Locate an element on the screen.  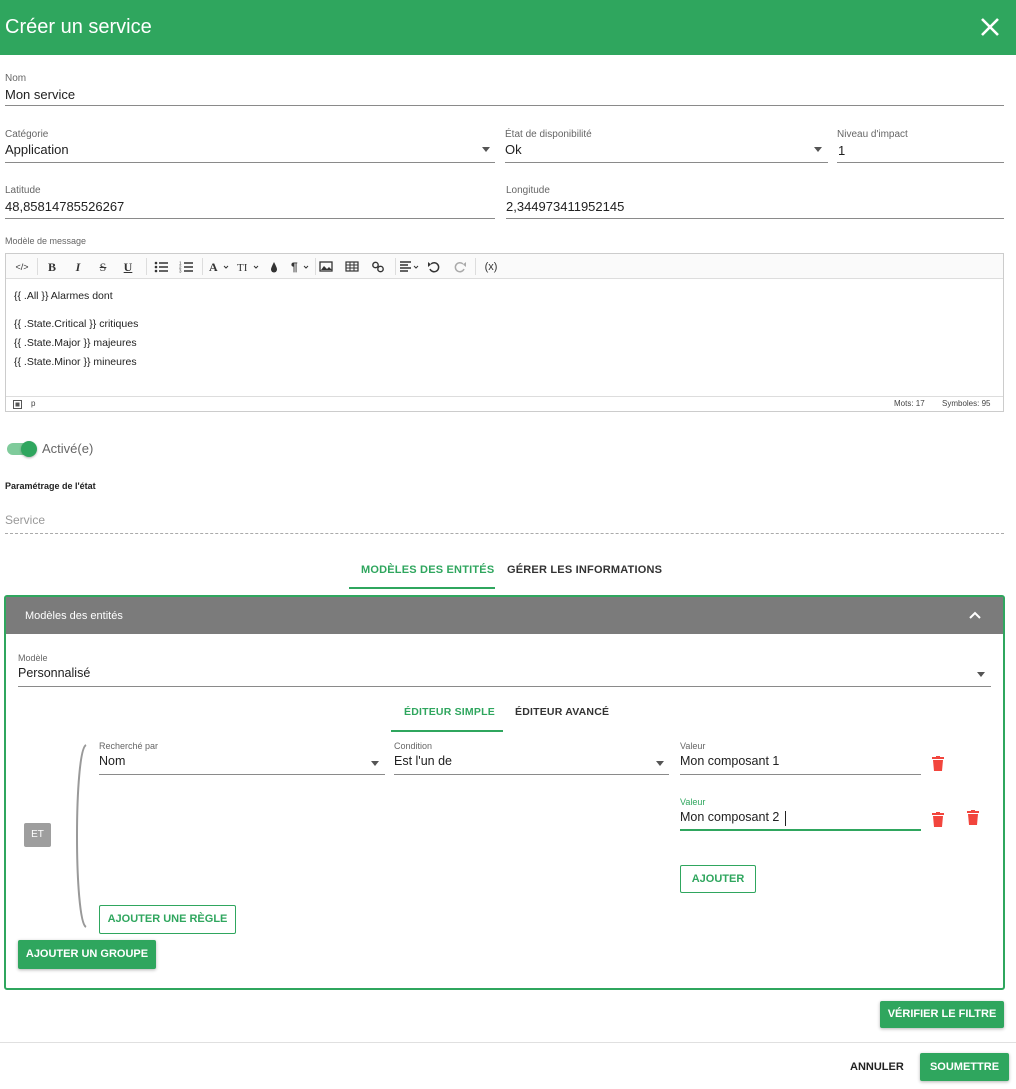
chevron-up-icon is located at coordinates (975, 615).